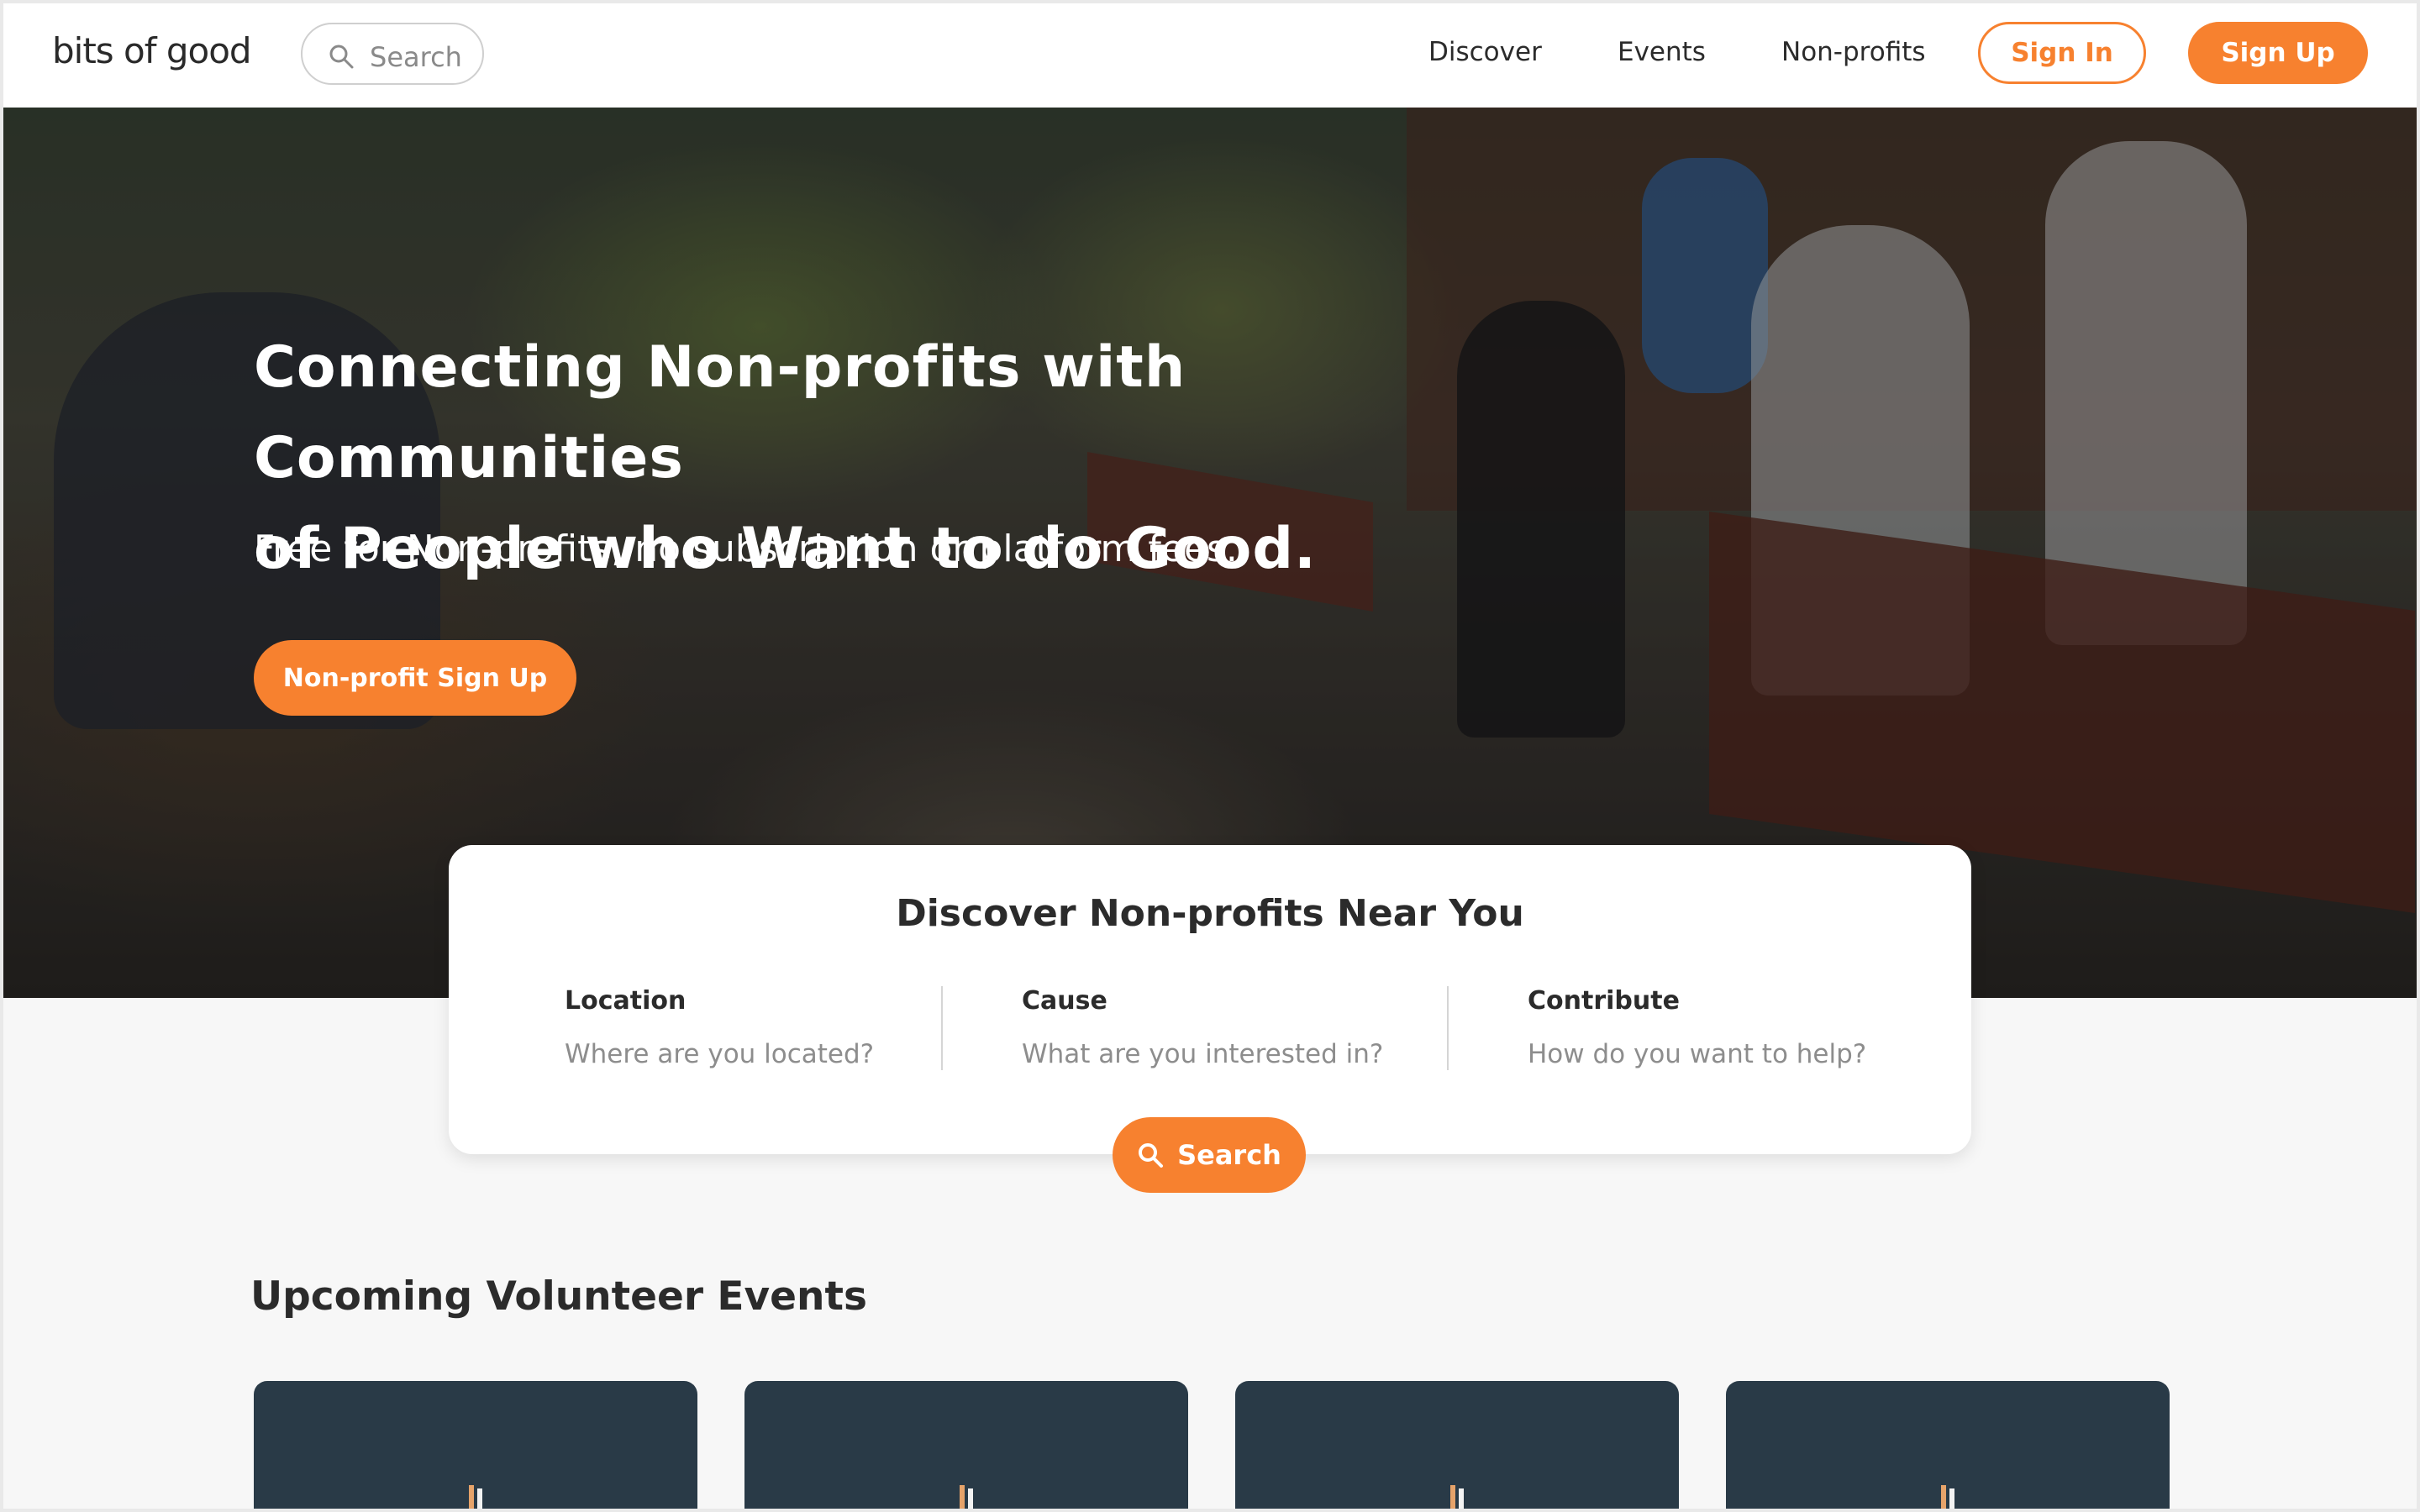  What do you see at coordinates (1202, 1054) in the screenshot?
I see `cause-input: What are you interested in?` at bounding box center [1202, 1054].